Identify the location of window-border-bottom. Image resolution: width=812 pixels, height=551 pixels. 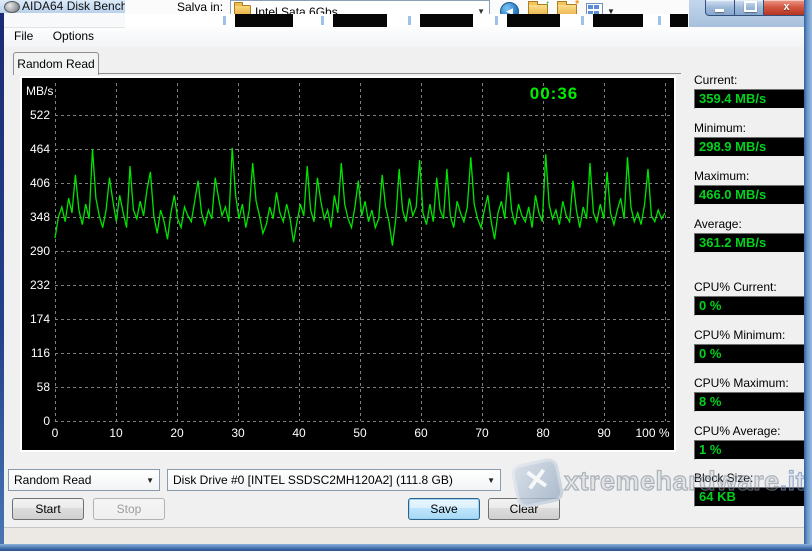
(406, 547).